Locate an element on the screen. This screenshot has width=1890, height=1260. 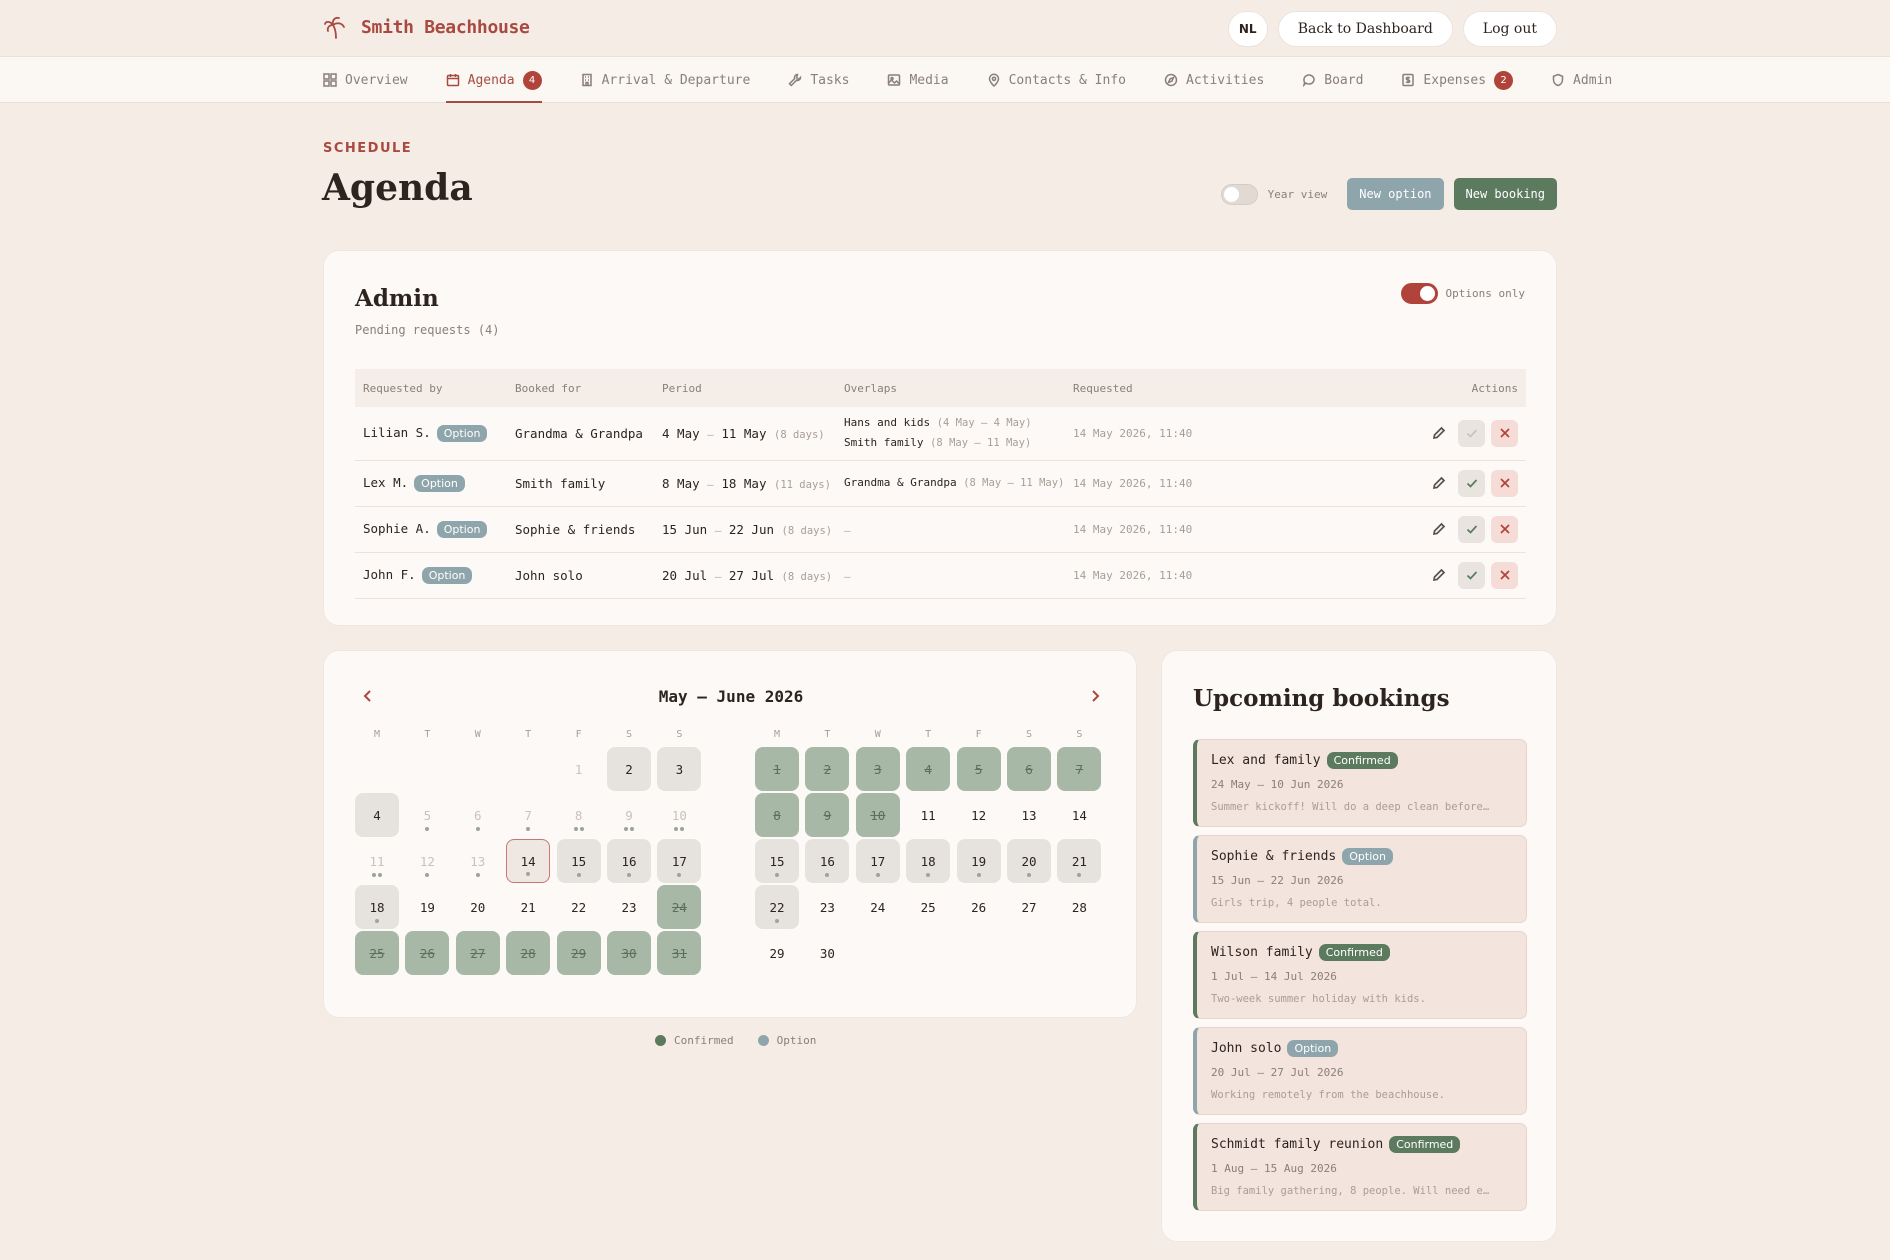
calendar-day: 31 is located at coordinates (679, 953).